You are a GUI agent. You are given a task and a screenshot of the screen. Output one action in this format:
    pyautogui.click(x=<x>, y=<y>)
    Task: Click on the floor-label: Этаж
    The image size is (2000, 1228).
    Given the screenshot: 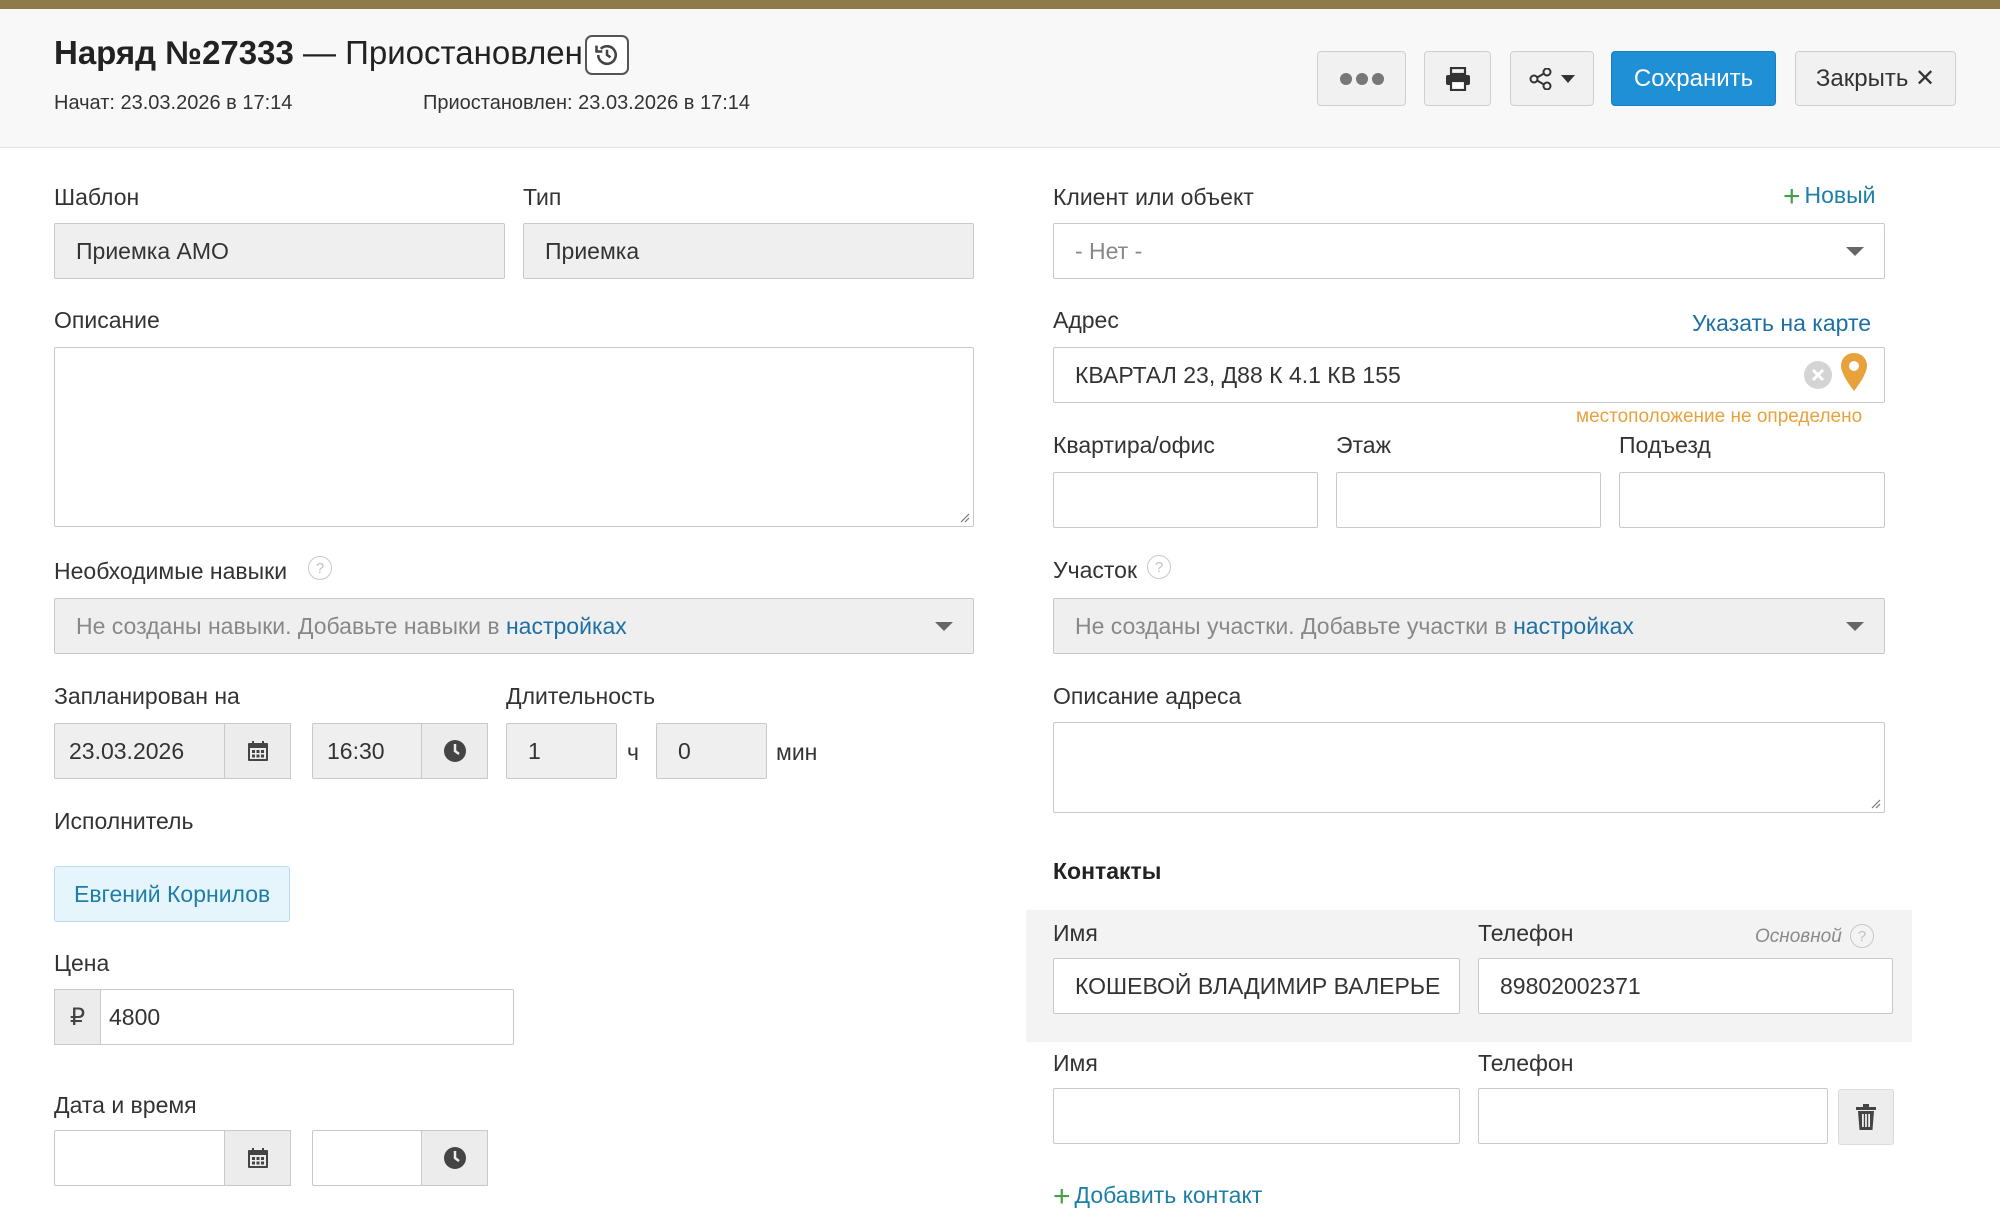 What is the action you would take?
    pyautogui.click(x=1363, y=445)
    